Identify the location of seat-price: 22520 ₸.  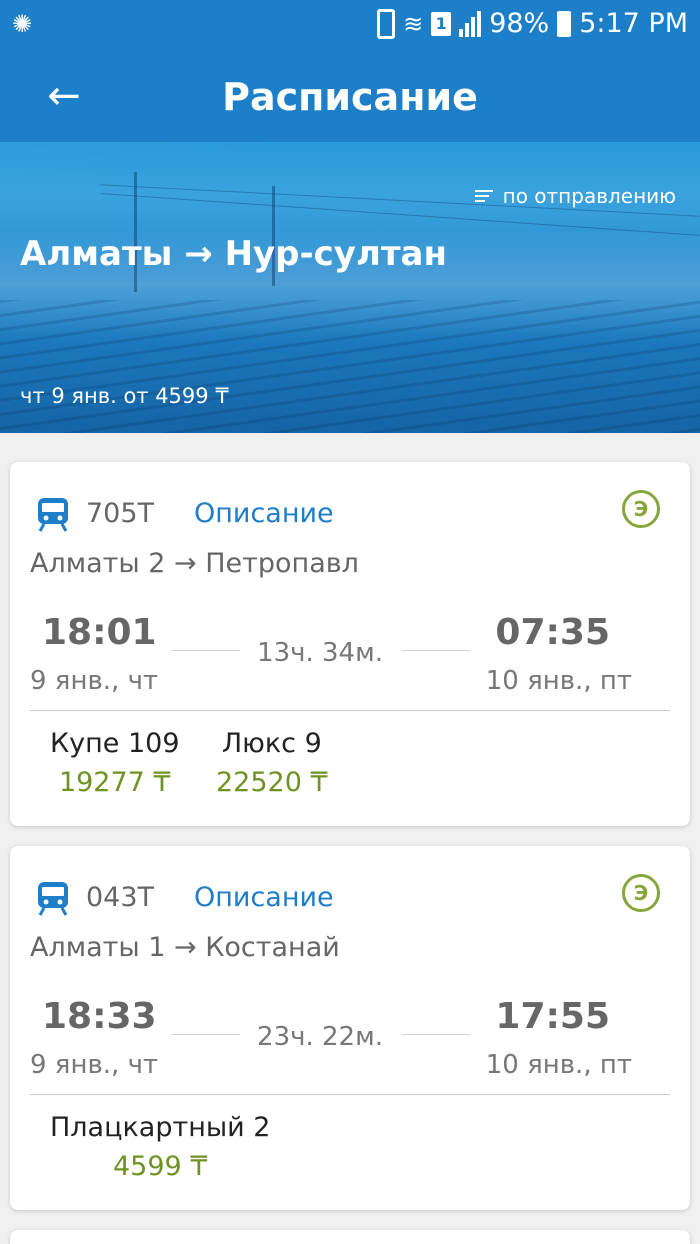
(272, 782).